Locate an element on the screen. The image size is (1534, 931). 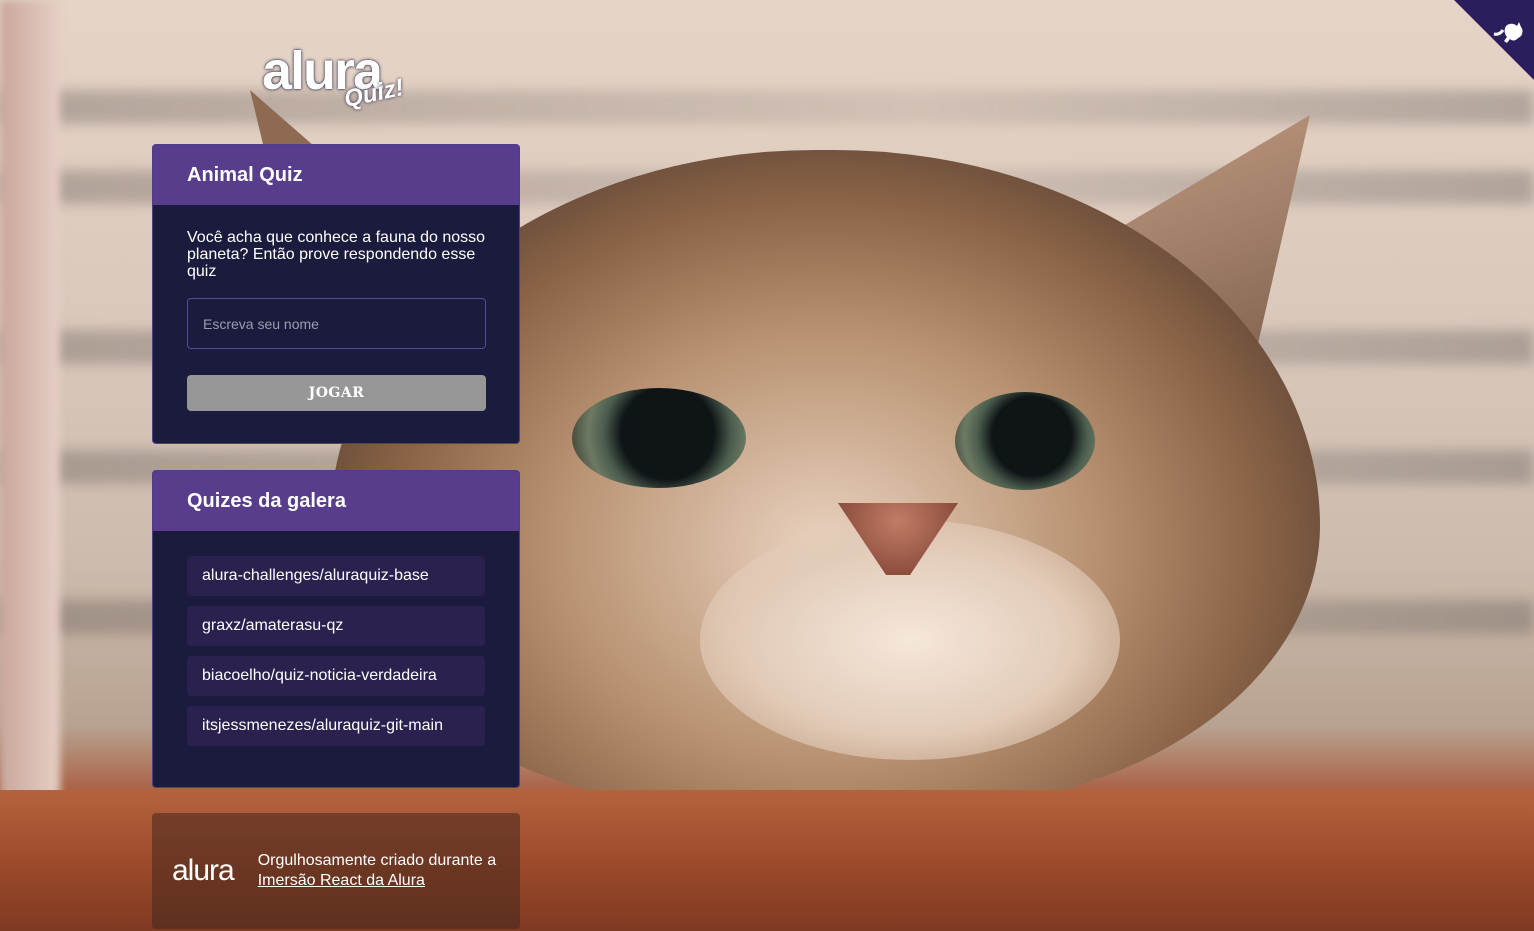
community-quiz-link: alura-challenges/aluraquiz-base is located at coordinates (336, 576).